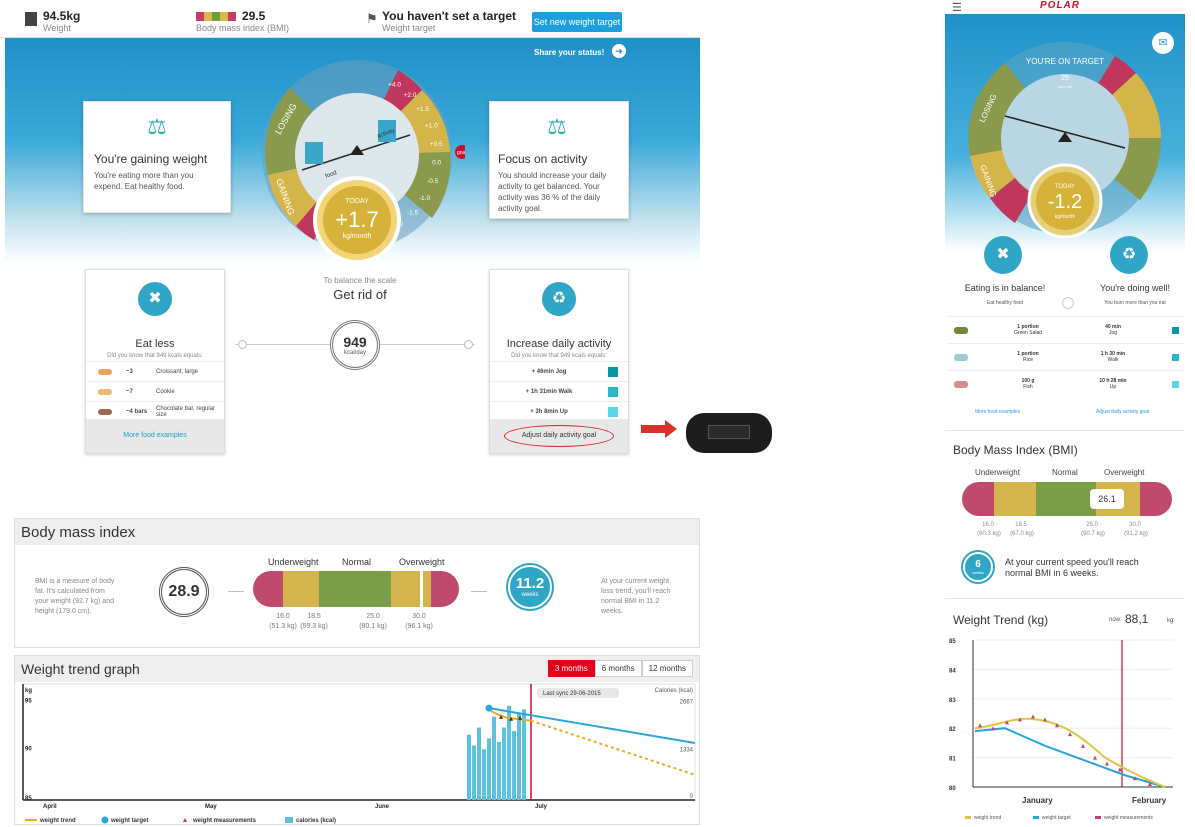  I want to click on m-bmi-tick-value: 18.5, so click(1021, 525).